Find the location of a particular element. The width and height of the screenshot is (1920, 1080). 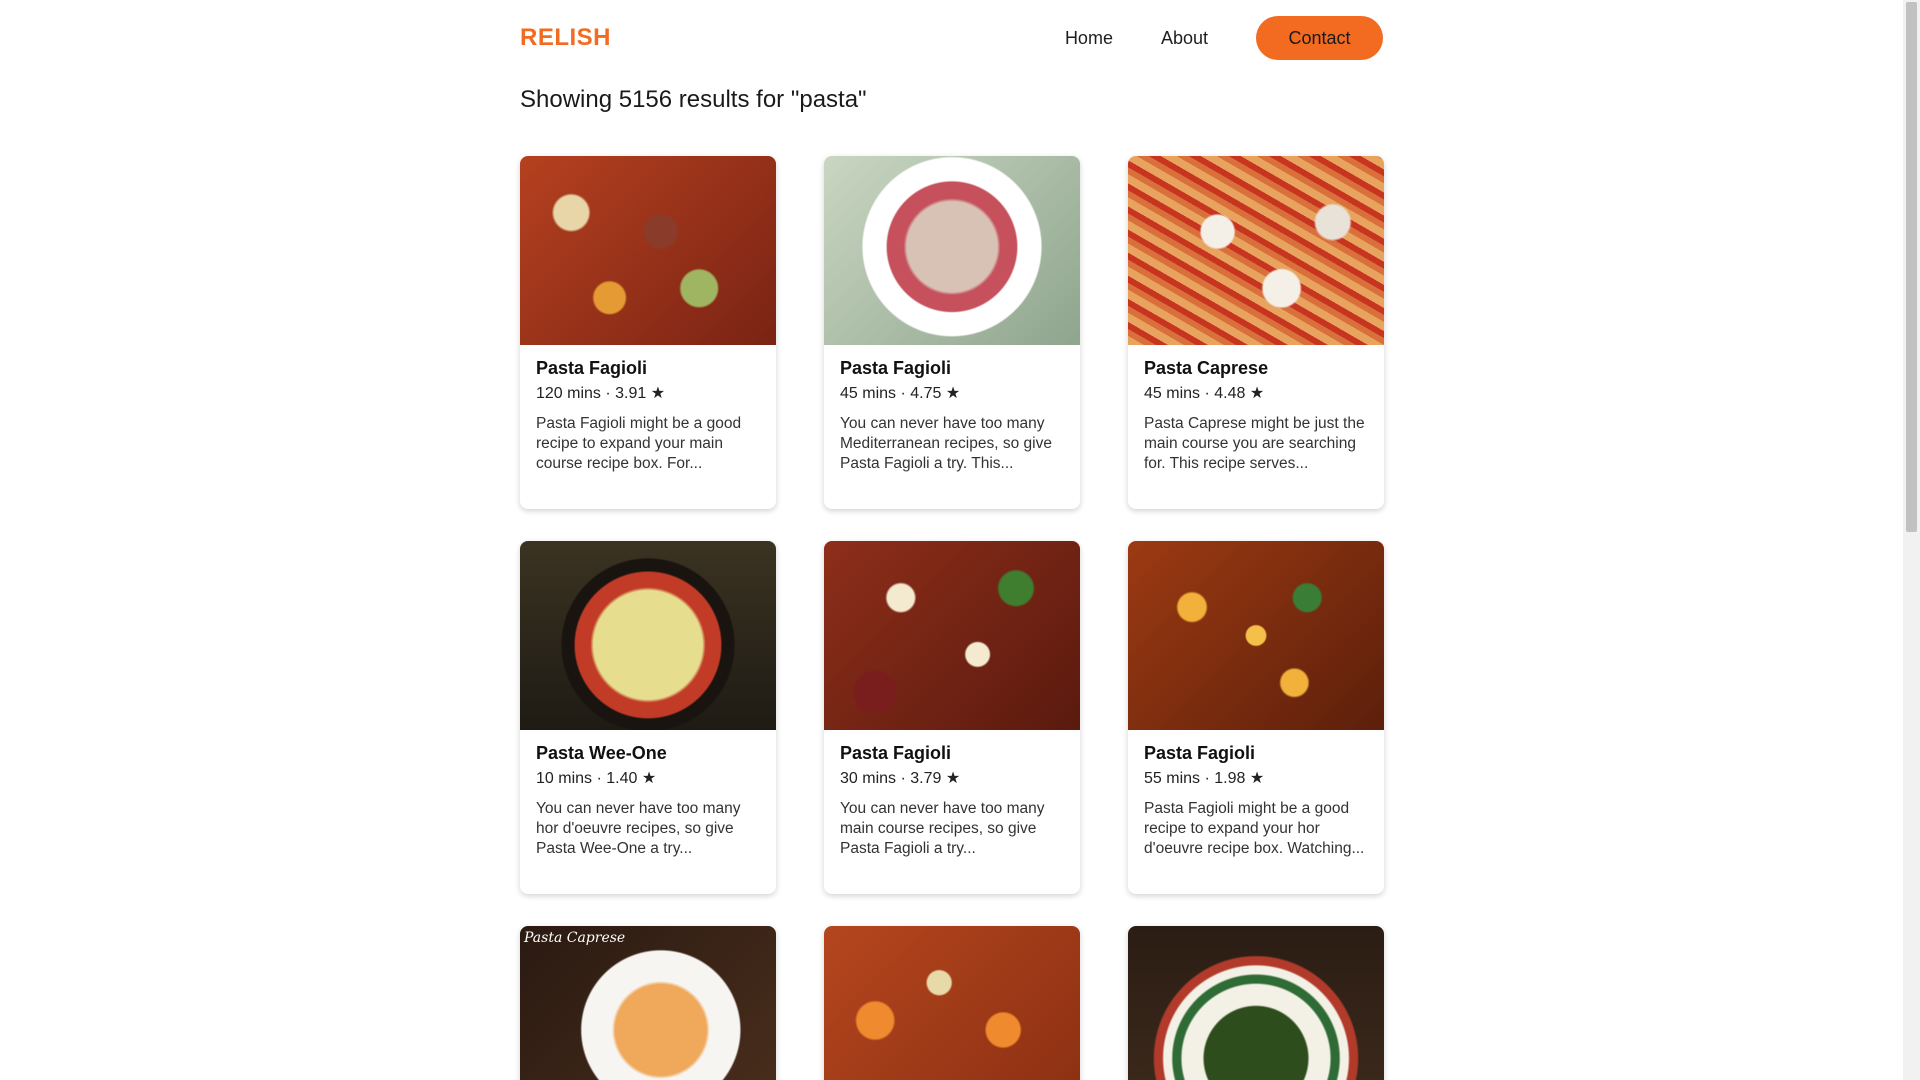

vertical-scrollbar is located at coordinates (1911, 540).